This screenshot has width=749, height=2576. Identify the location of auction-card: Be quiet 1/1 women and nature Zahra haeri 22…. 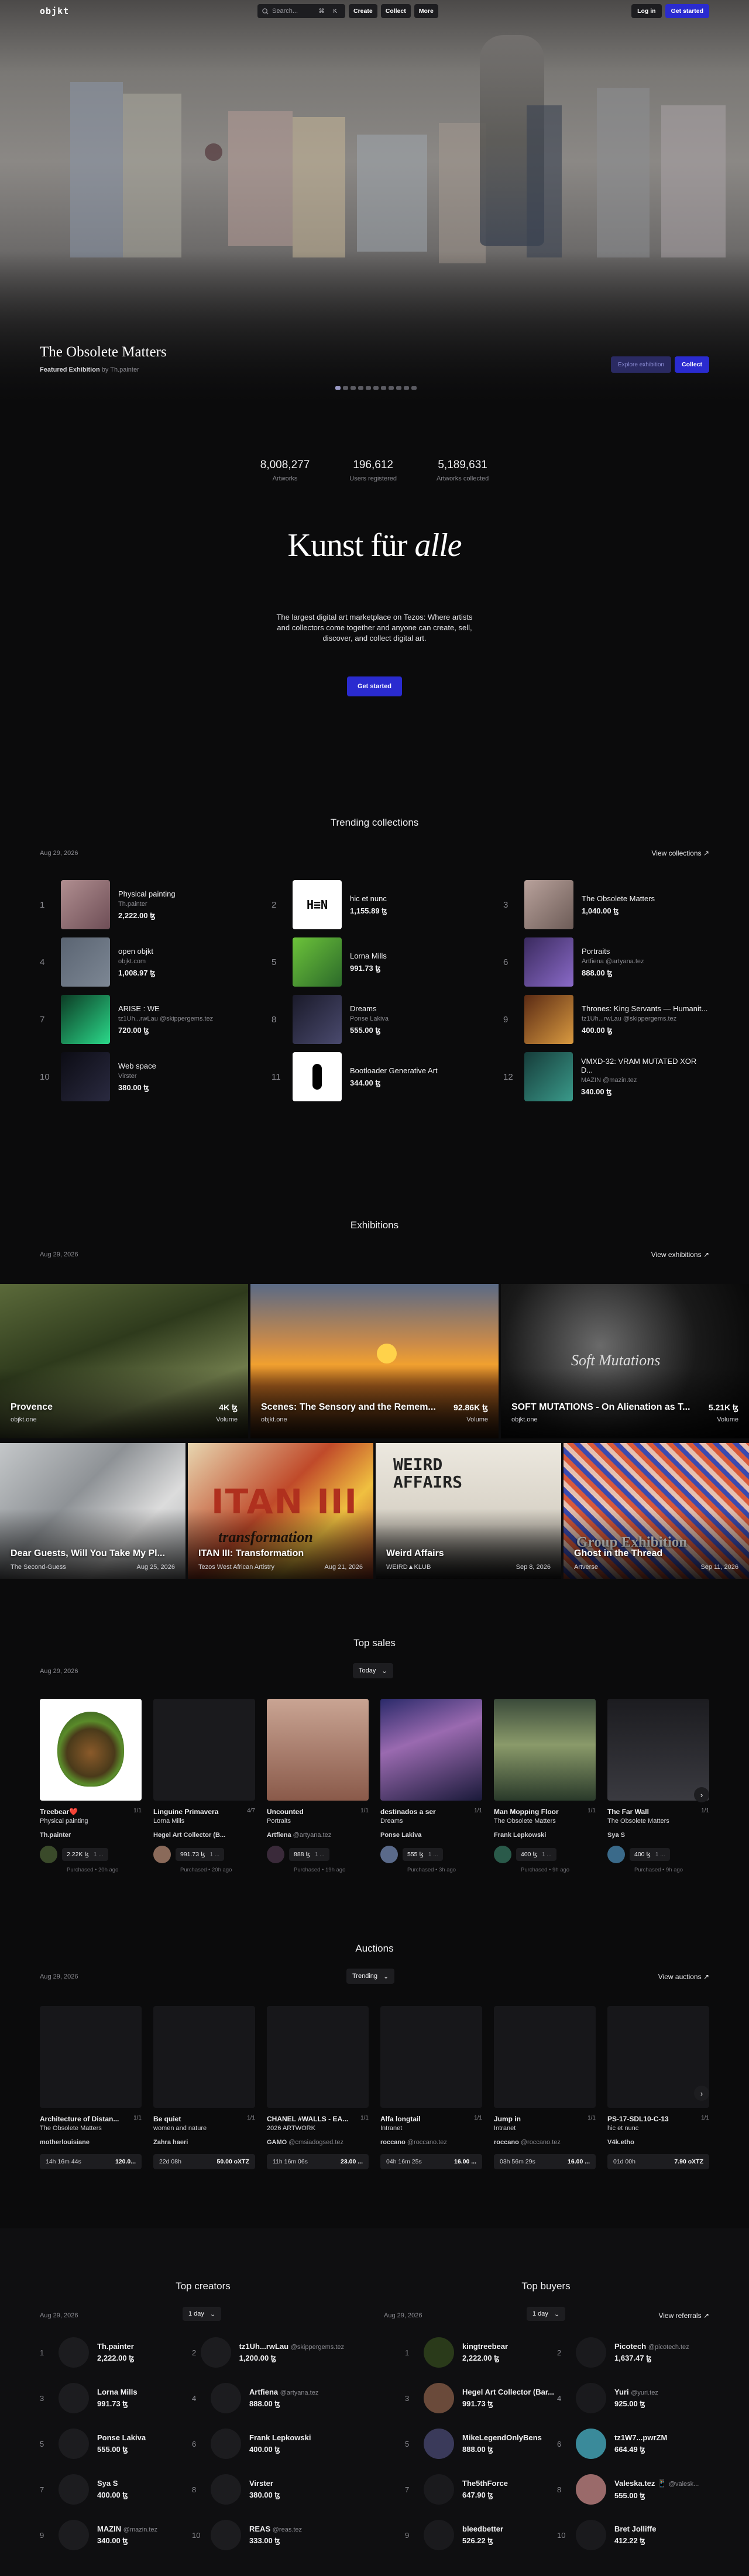
(204, 2087).